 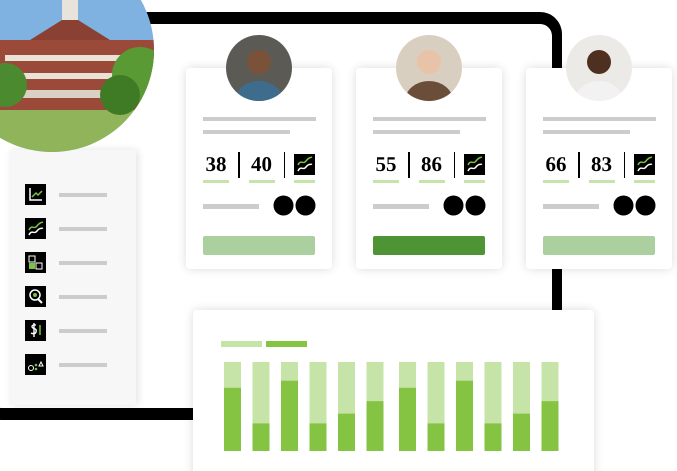 I want to click on score: 83, so click(x=601, y=164).